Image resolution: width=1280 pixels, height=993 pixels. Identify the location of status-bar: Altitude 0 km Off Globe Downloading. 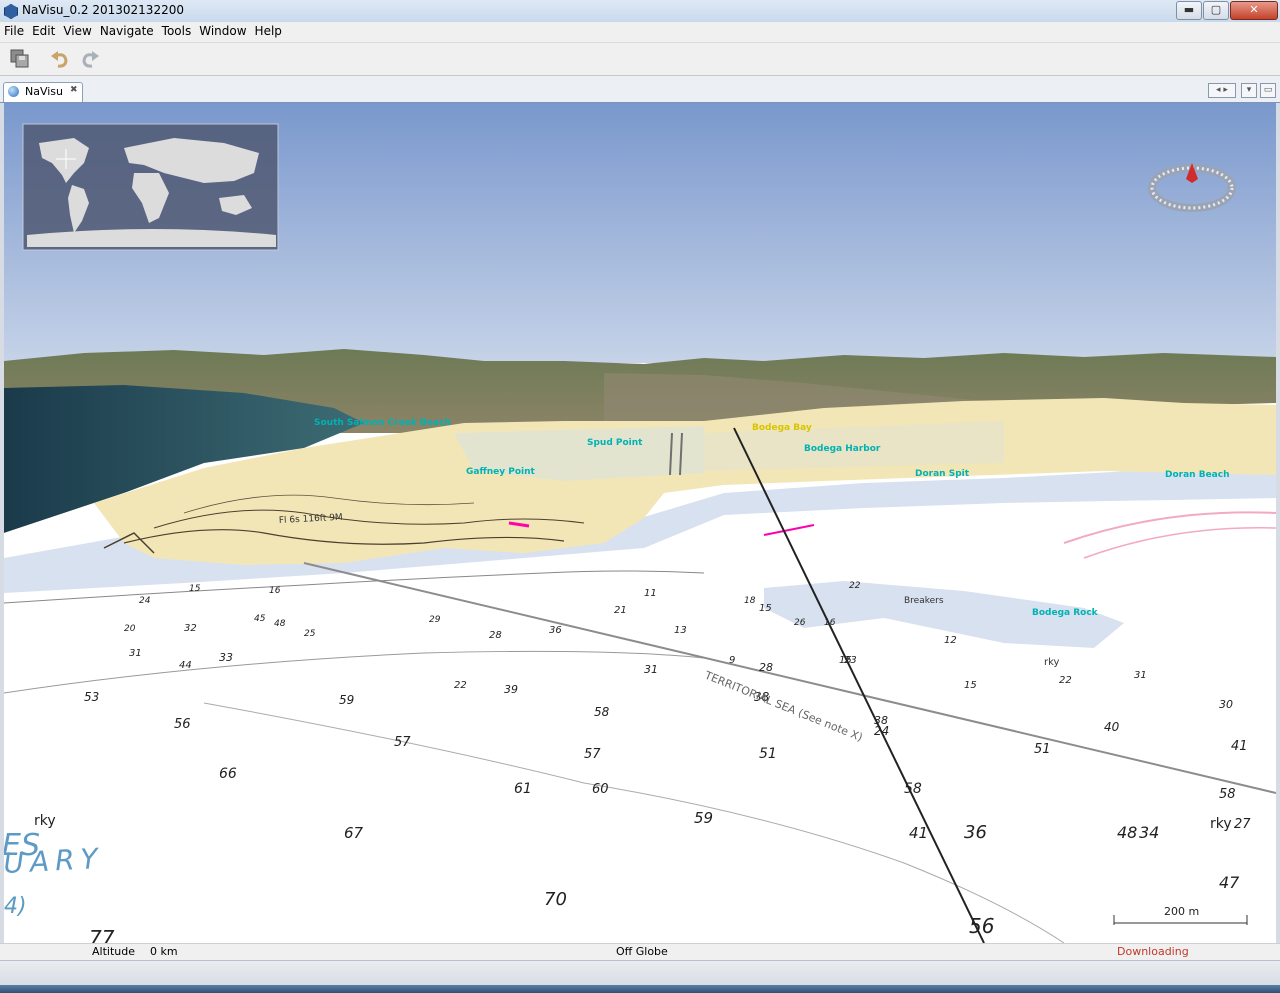
(640, 952).